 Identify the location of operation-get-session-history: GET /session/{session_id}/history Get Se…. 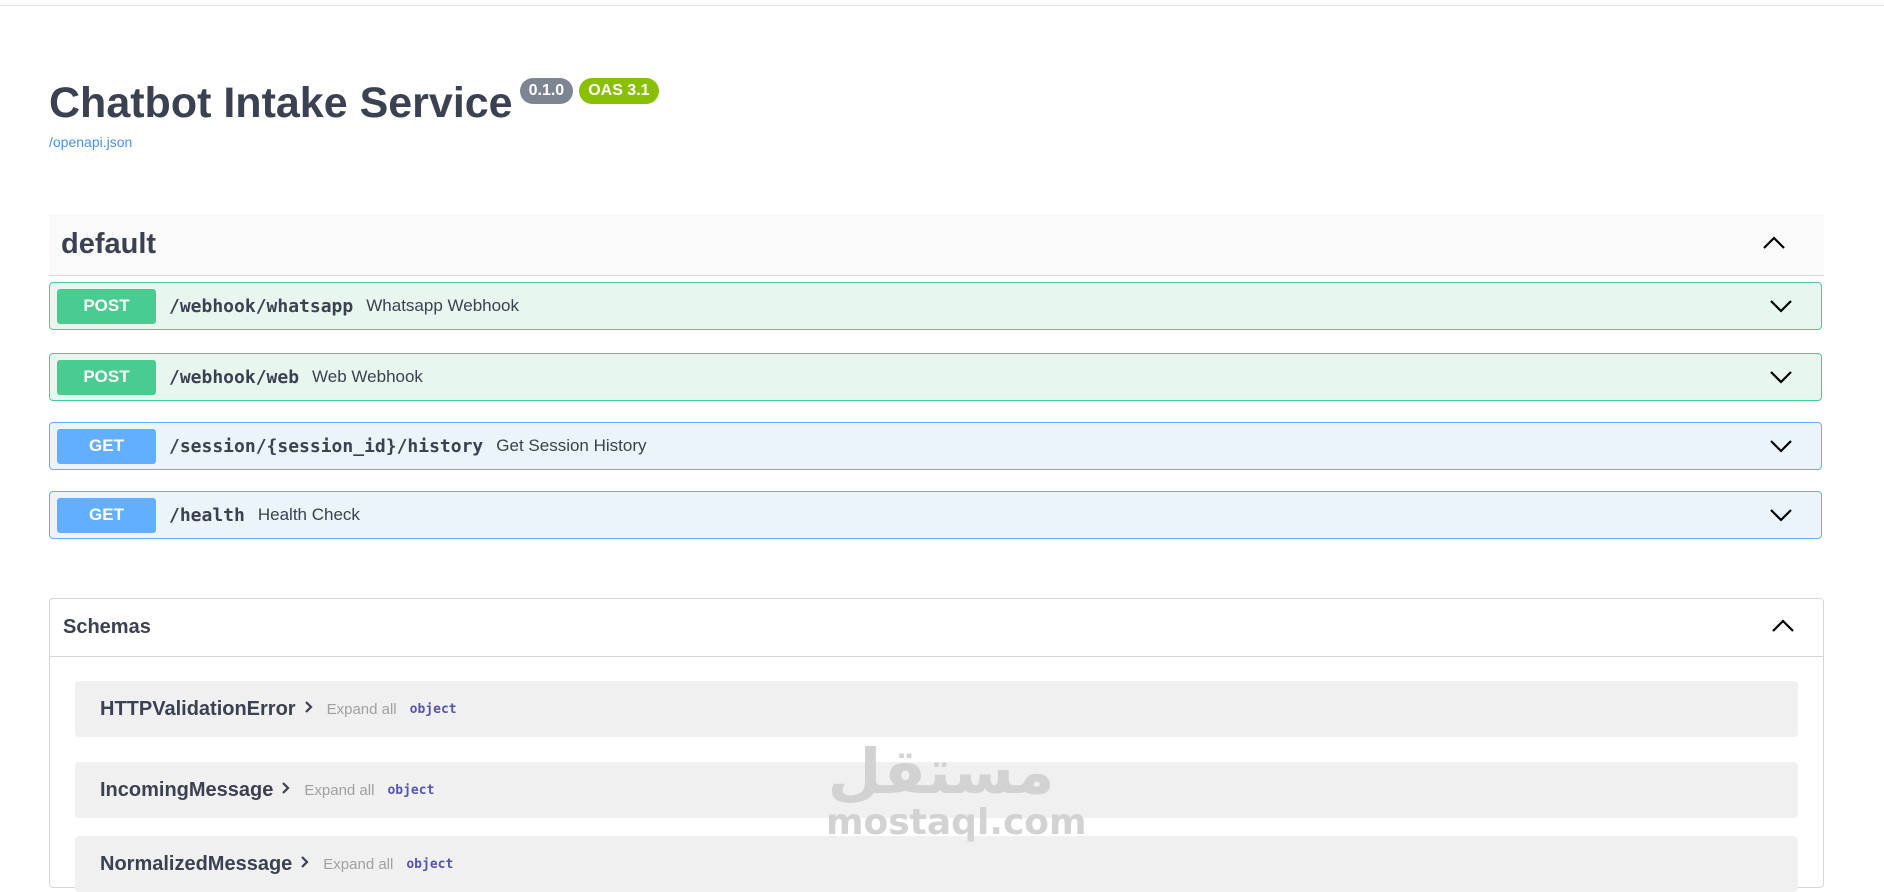
(935, 446).